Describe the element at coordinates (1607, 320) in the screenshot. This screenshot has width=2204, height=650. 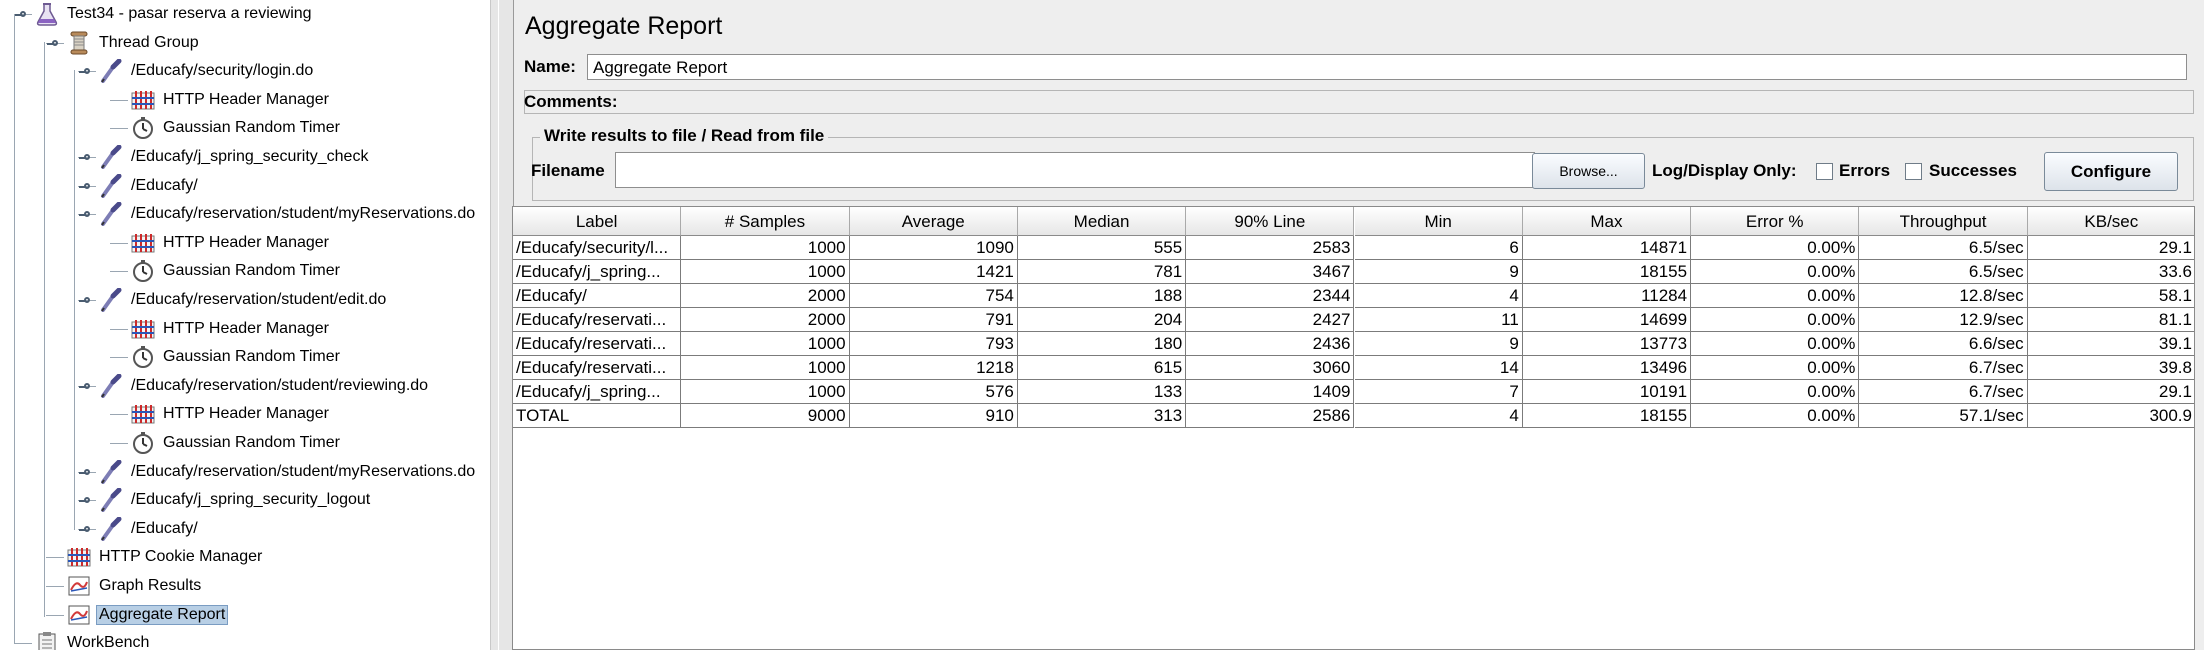
I see `table-cell: 14699` at that location.